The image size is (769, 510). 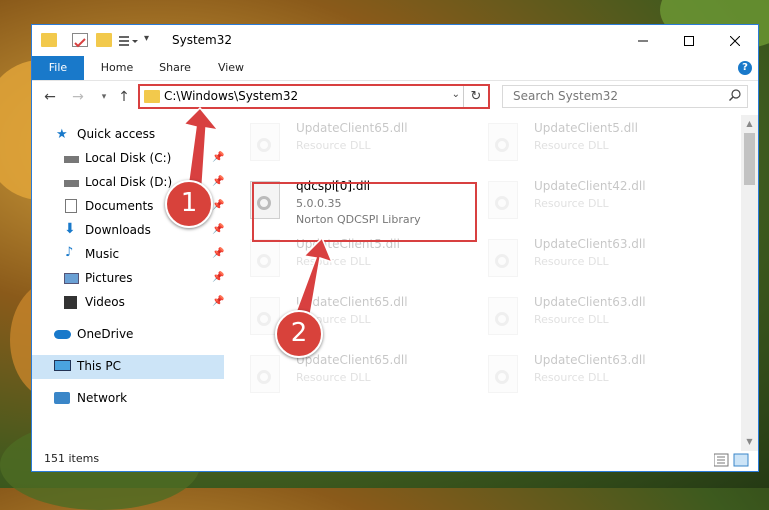 What do you see at coordinates (732, 460) in the screenshot?
I see `view-toggle-icon` at bounding box center [732, 460].